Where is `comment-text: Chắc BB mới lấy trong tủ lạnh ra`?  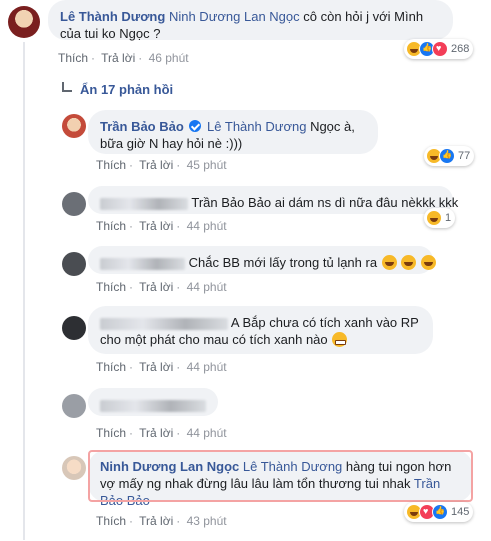
comment-text: Chắc BB mới lấy trong tủ lạnh ra is located at coordinates (283, 262).